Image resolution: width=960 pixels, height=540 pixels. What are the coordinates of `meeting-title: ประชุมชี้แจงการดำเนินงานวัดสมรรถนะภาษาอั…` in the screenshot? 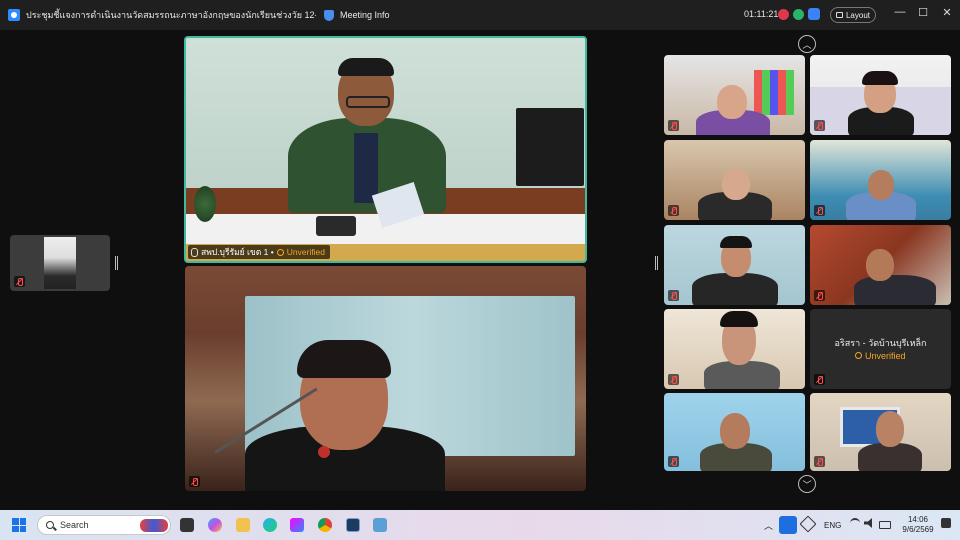 It's located at (171, 15).